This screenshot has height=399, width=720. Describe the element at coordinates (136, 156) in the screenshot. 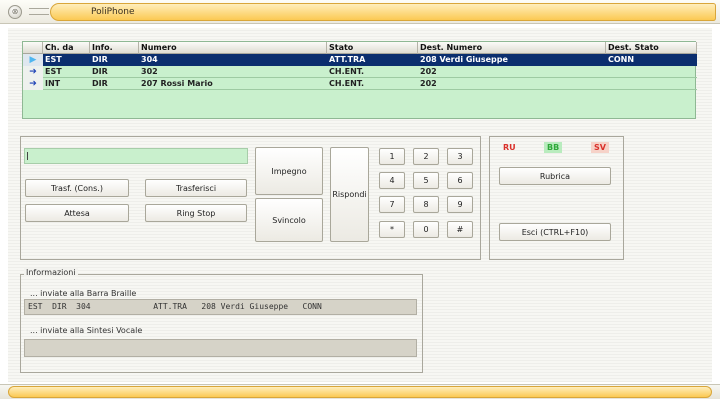

I see `number-input` at that location.